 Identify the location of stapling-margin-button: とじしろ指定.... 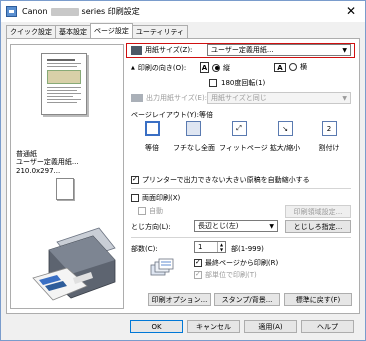
(318, 226).